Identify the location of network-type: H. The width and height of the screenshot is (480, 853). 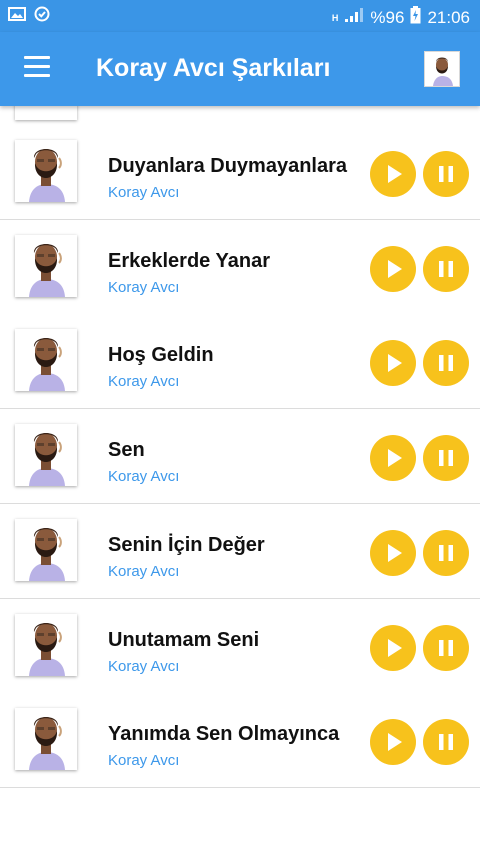
(335, 17).